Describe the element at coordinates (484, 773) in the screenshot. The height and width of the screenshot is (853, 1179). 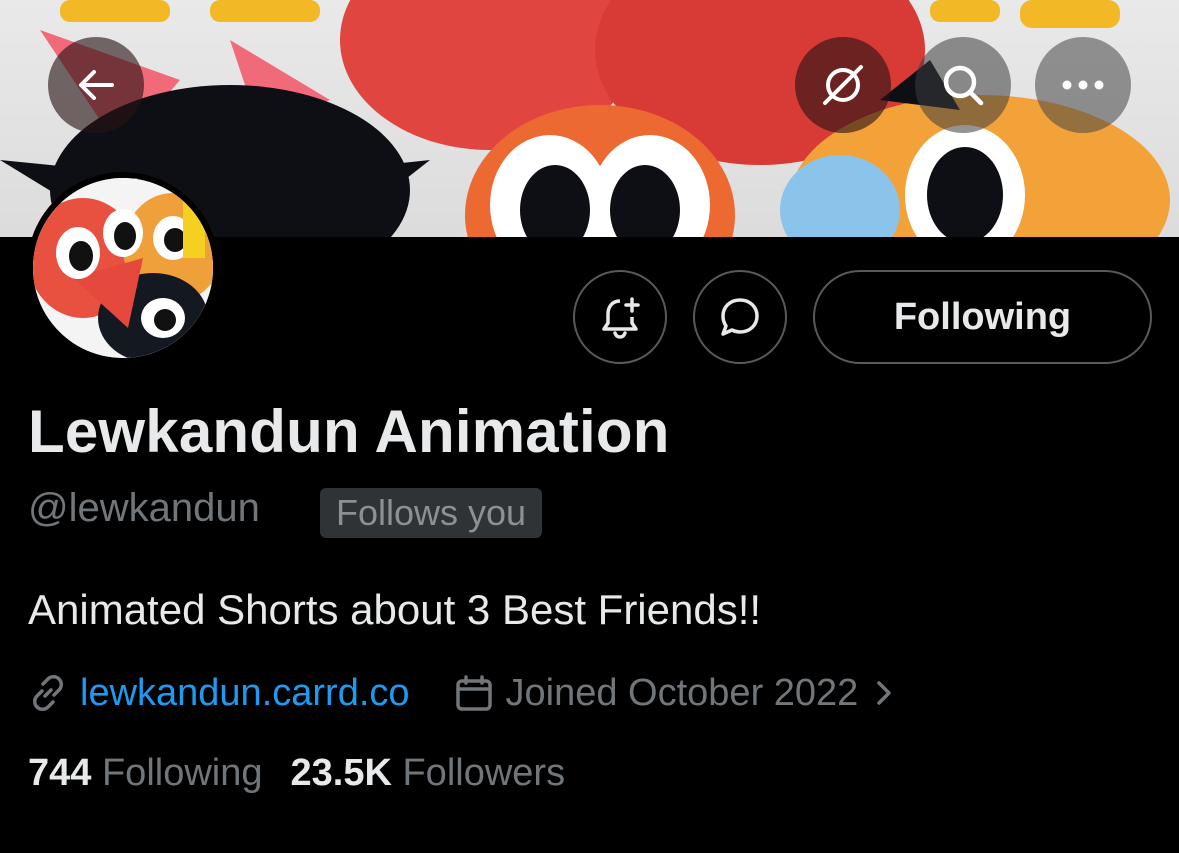
I see `followers-label: Followers` at that location.